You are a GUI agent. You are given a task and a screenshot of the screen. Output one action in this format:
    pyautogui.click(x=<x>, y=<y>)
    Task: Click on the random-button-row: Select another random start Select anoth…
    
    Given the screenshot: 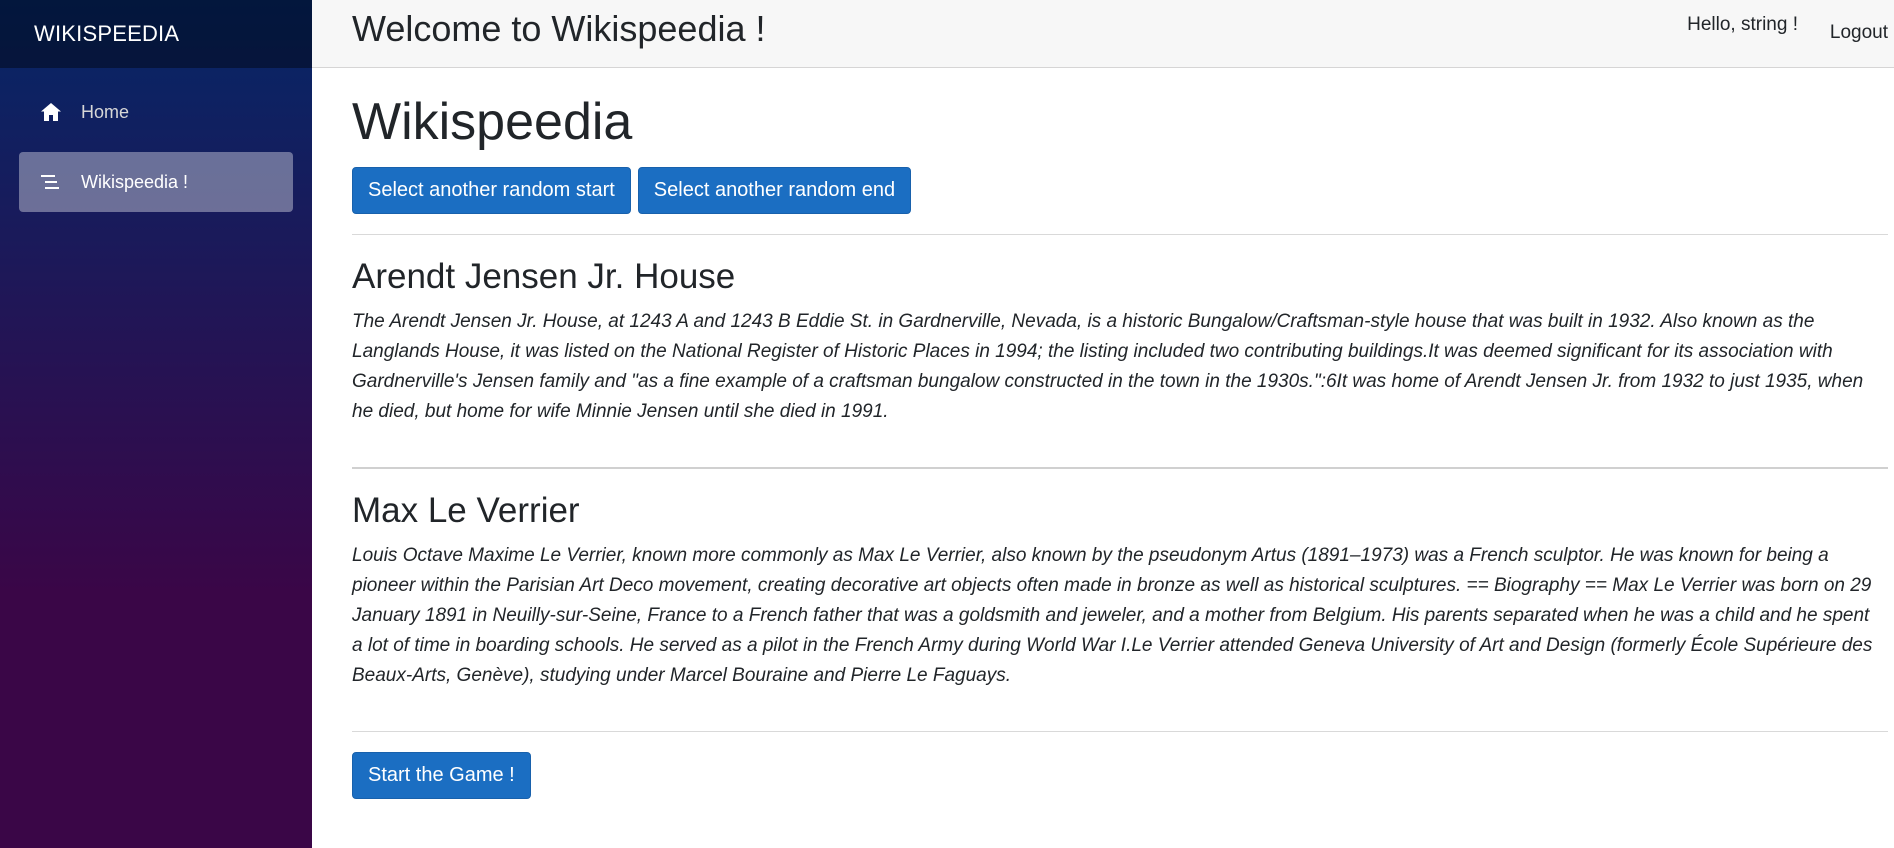 What is the action you would take?
    pyautogui.click(x=1120, y=191)
    